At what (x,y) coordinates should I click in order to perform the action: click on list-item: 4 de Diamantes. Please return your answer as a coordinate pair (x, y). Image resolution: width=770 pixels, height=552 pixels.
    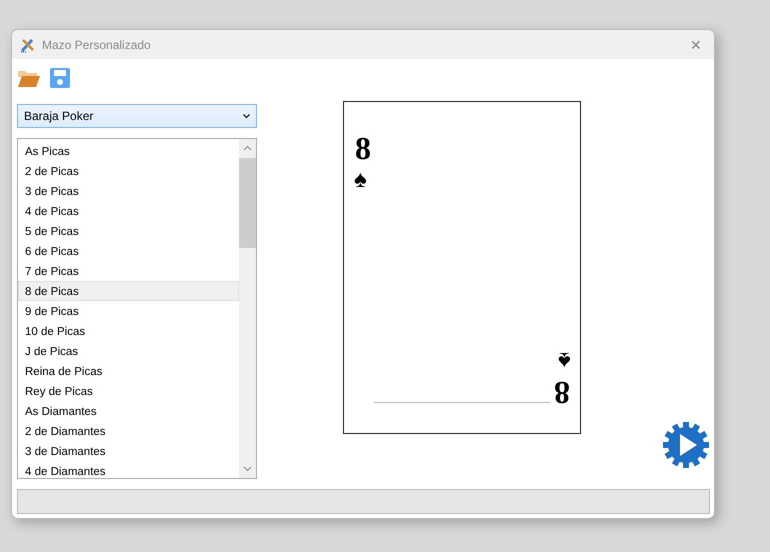
    Looking at the image, I should click on (128, 471).